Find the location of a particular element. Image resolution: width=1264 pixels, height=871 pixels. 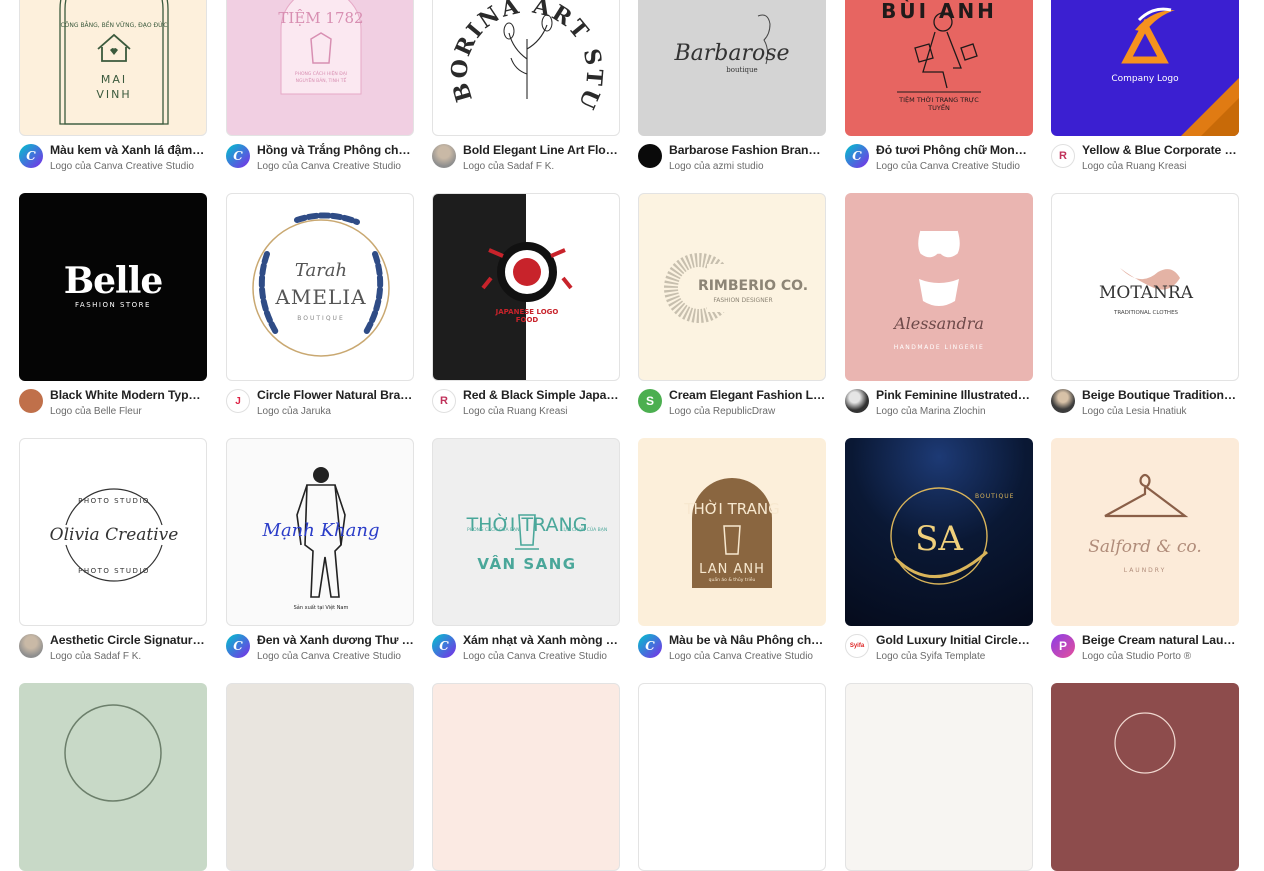

template-thumbnail: RIMBERIO CO. FASHION DESIGNER is located at coordinates (732, 287).